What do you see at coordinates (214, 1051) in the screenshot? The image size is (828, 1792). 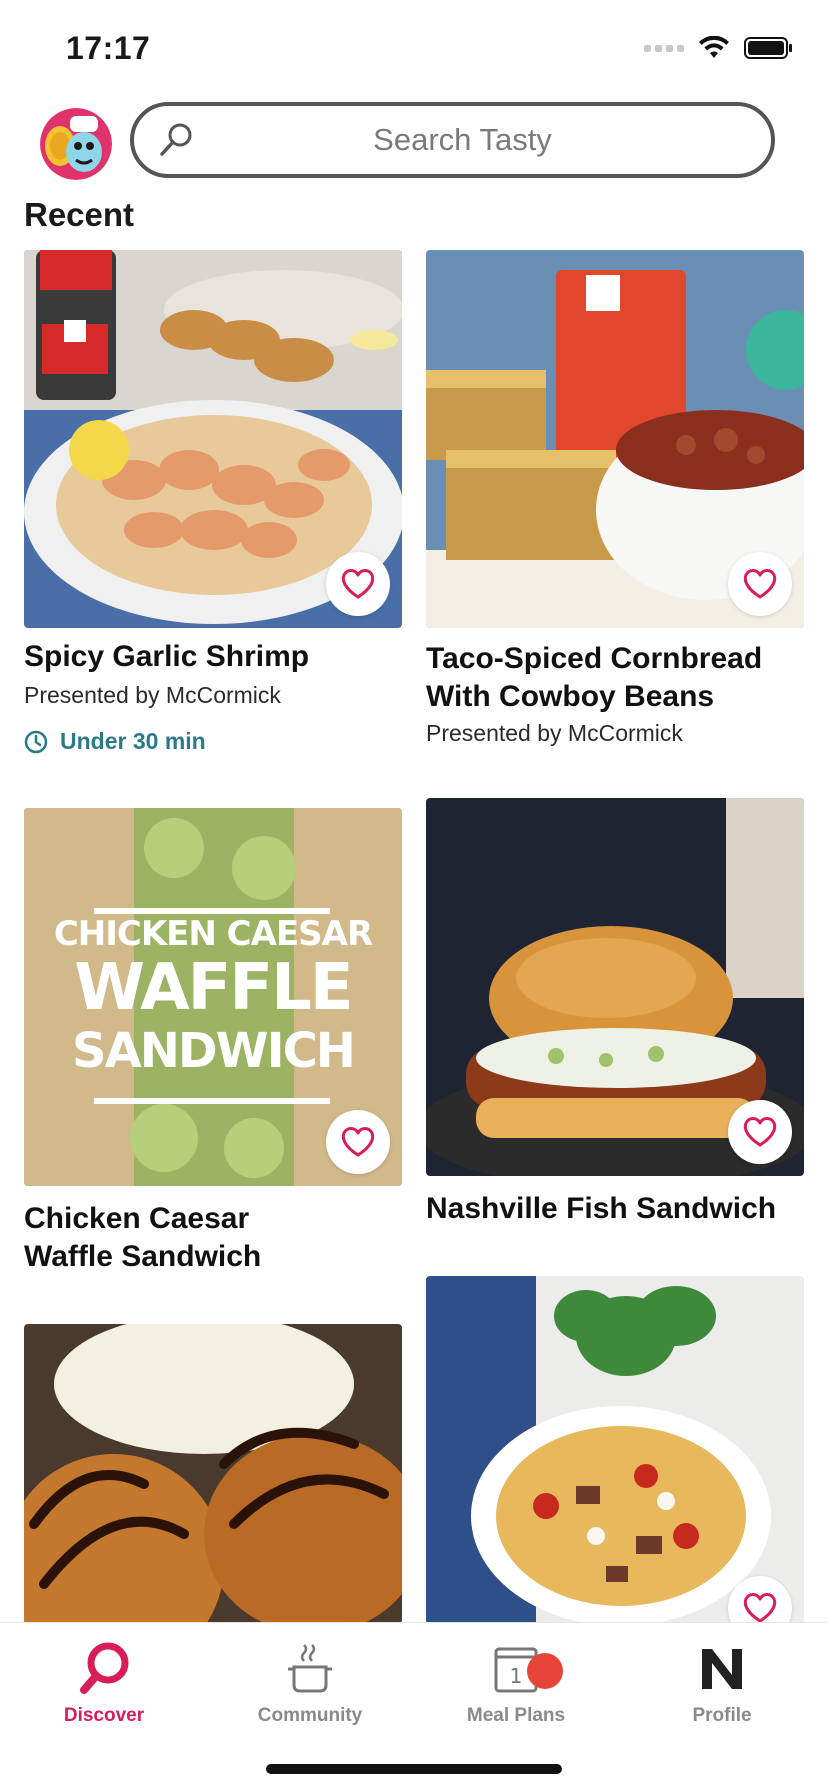 I see `image-caption-line-3: SANDWICH` at bounding box center [214, 1051].